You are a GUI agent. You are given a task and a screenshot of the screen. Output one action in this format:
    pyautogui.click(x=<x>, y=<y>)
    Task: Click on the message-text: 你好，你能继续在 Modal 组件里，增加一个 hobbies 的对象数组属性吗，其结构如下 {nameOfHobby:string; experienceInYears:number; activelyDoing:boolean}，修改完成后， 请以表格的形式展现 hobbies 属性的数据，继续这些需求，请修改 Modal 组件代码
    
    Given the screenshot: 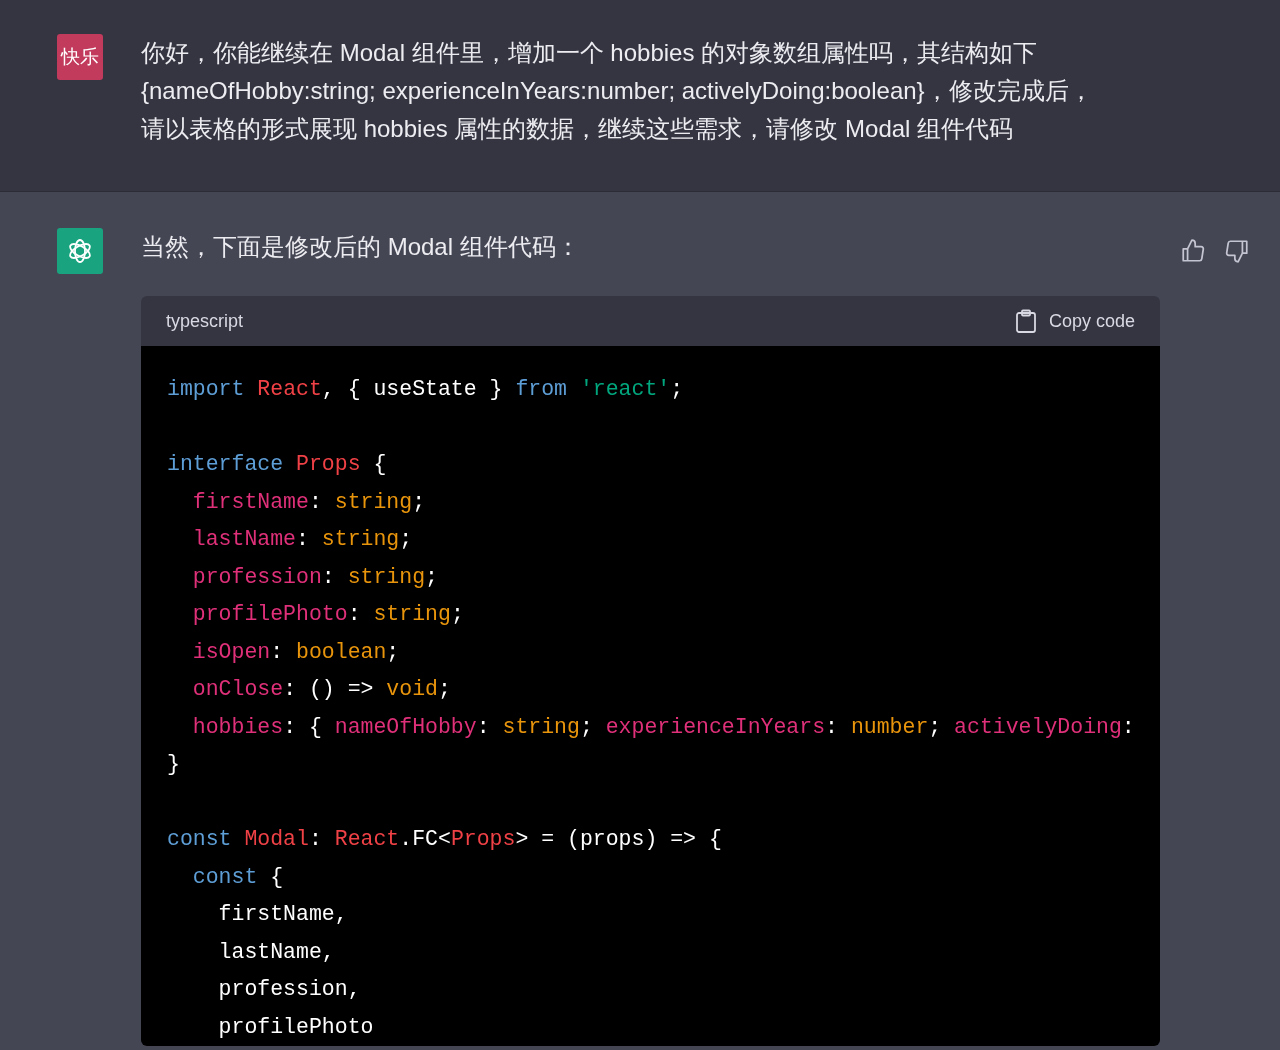 What is the action you would take?
    pyautogui.click(x=617, y=91)
    